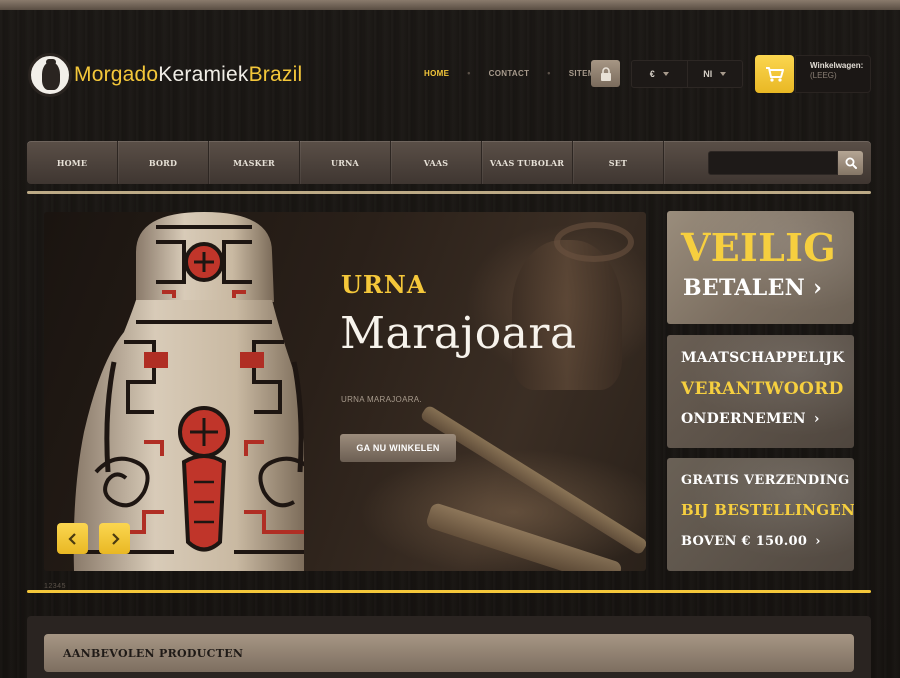 Image resolution: width=900 pixels, height=678 pixels. What do you see at coordinates (345, 162) in the screenshot?
I see `nav-item-urna: URNA` at bounding box center [345, 162].